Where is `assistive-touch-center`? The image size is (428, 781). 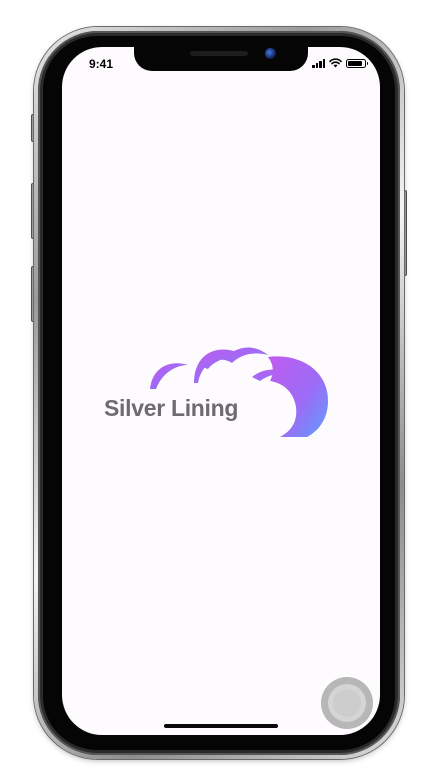 assistive-touch-center is located at coordinates (347, 703).